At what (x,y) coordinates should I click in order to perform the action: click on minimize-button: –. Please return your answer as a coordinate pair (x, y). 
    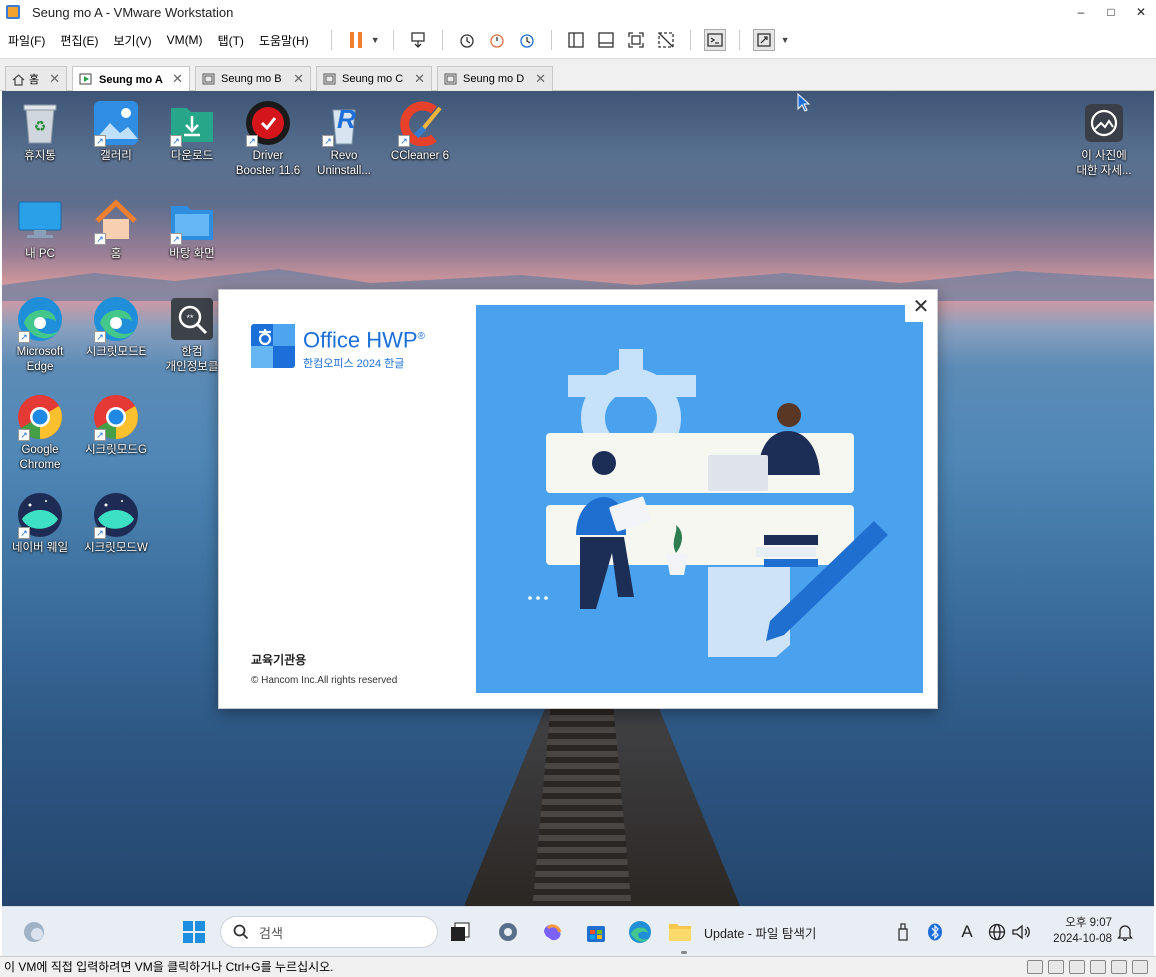
    Looking at the image, I should click on (1081, 12).